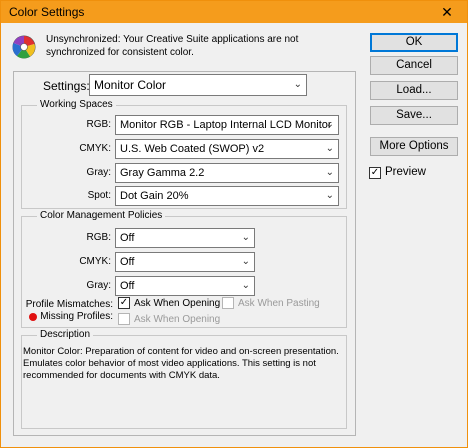 The width and height of the screenshot is (468, 448). I want to click on settings-select: Monitor Color ⌄, so click(198, 85).